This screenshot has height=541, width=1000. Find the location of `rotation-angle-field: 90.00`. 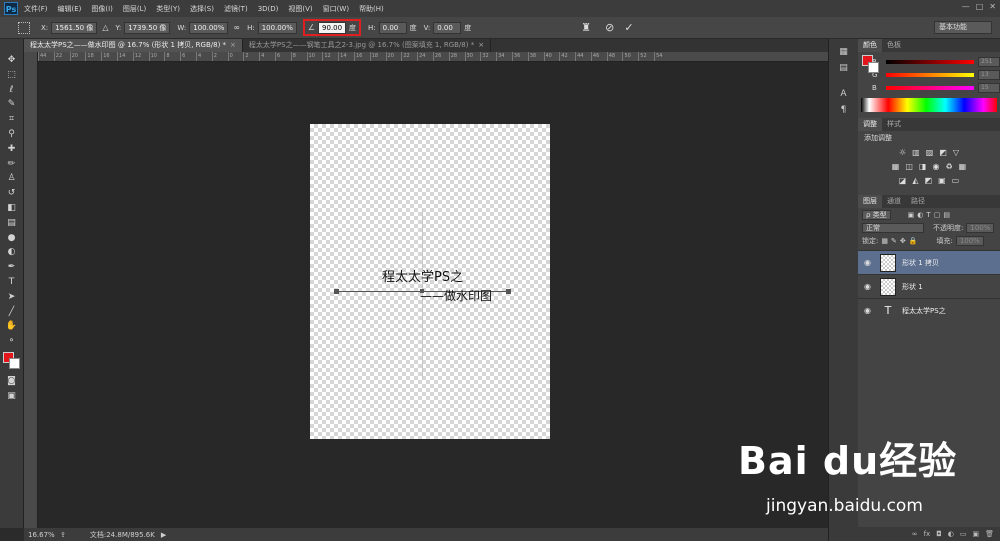

rotation-angle-field: 90.00 is located at coordinates (332, 27).